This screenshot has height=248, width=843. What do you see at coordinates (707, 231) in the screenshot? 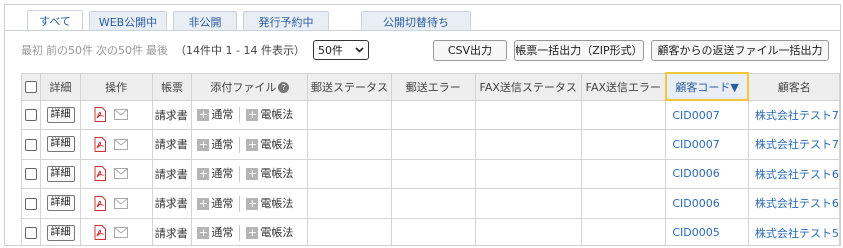
I see `row-customer-code-link: CID0005` at bounding box center [707, 231].